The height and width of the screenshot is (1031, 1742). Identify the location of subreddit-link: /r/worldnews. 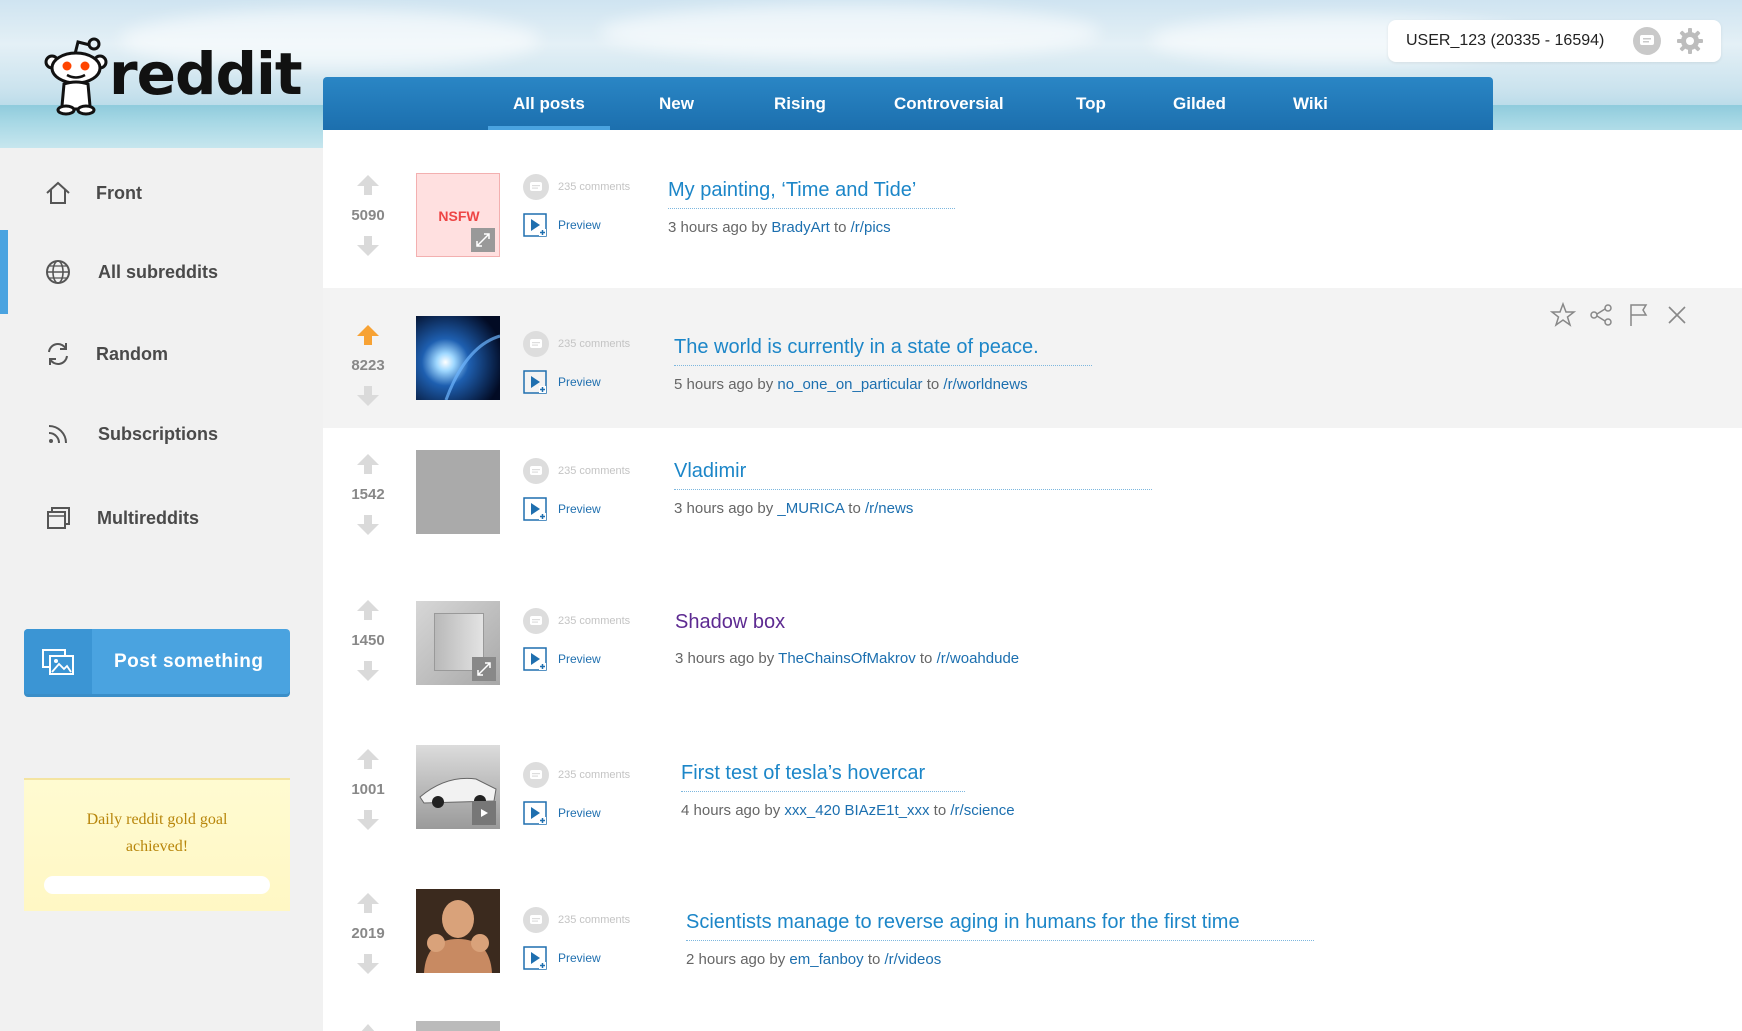
(985, 384).